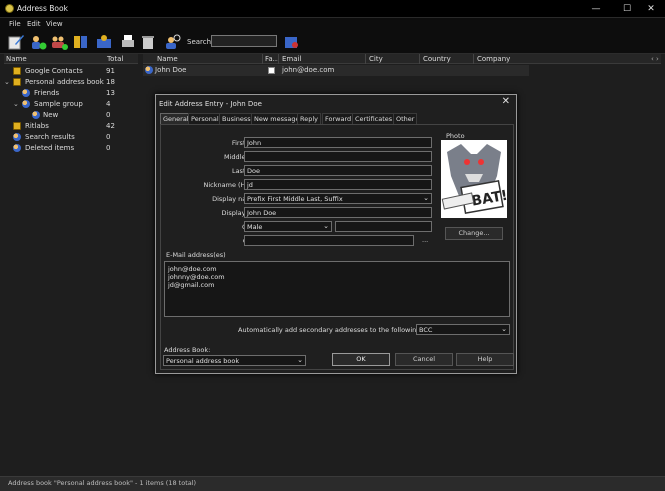 The image size is (665, 491). What do you see at coordinates (426, 330) in the screenshot?
I see `auto-add-value: BCC` at bounding box center [426, 330].